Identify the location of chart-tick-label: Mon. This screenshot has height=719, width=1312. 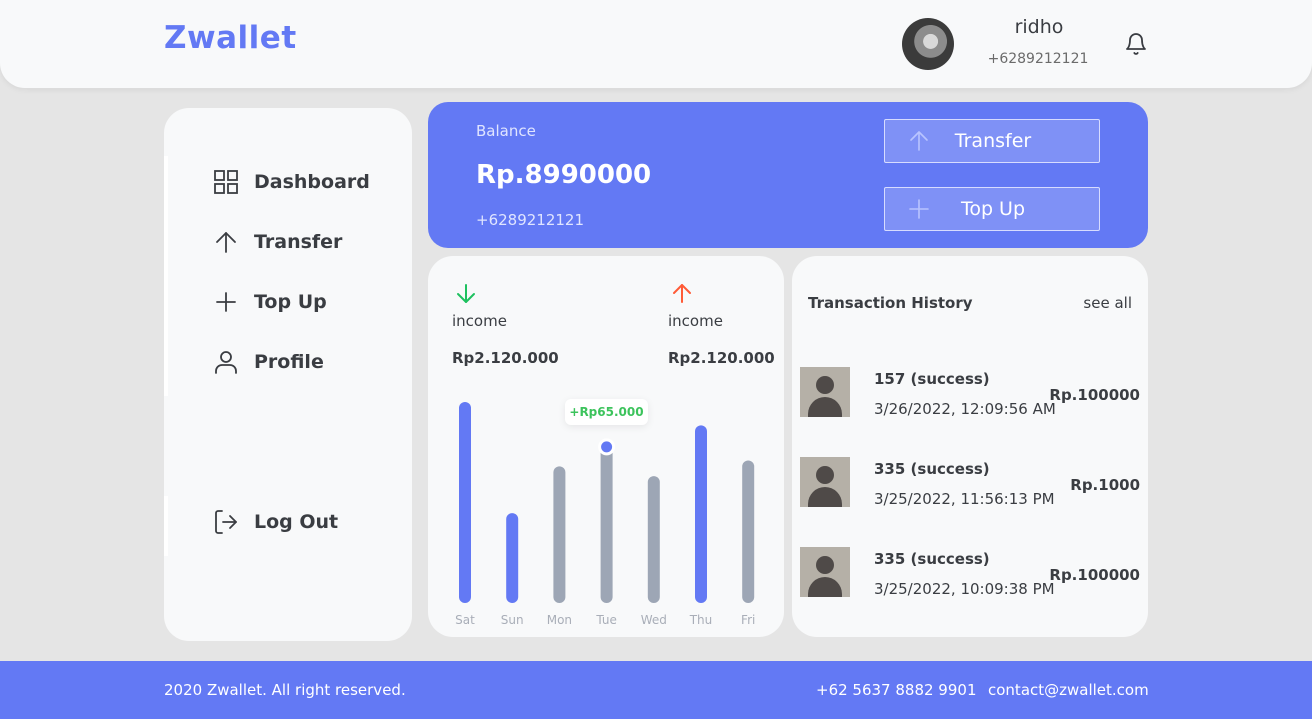
(559, 620).